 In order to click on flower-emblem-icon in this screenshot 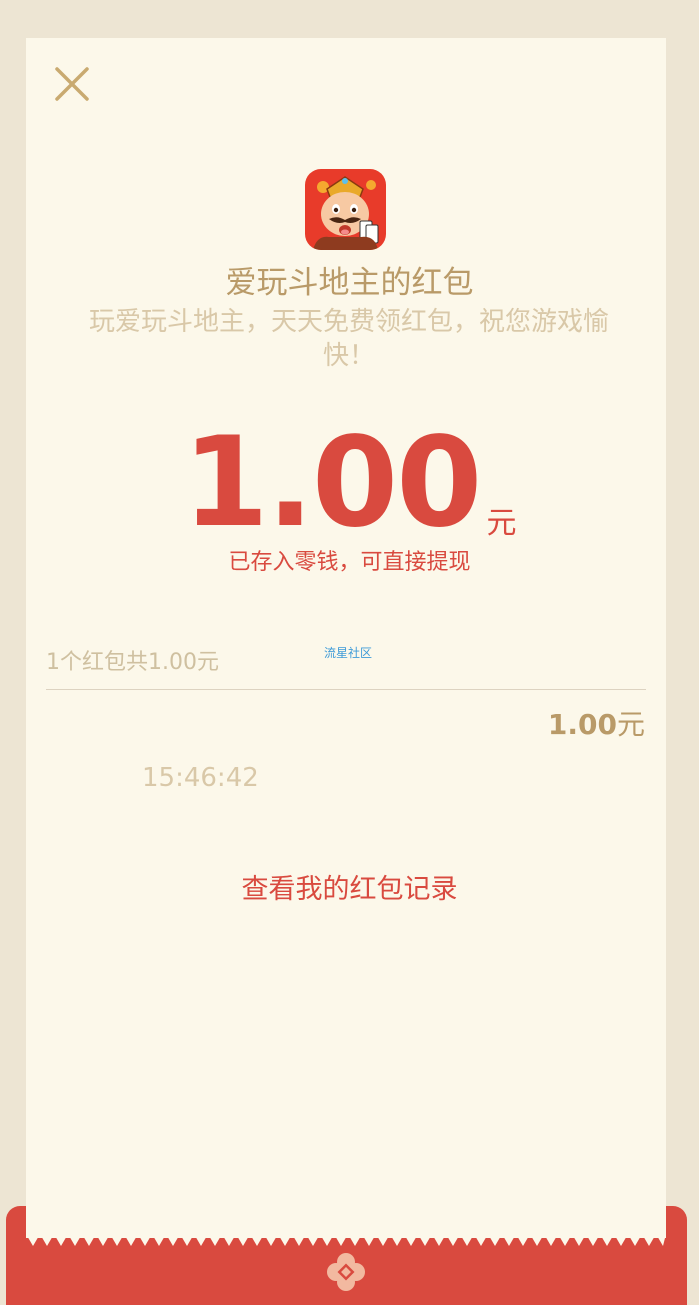, I will do `click(346, 1272)`.